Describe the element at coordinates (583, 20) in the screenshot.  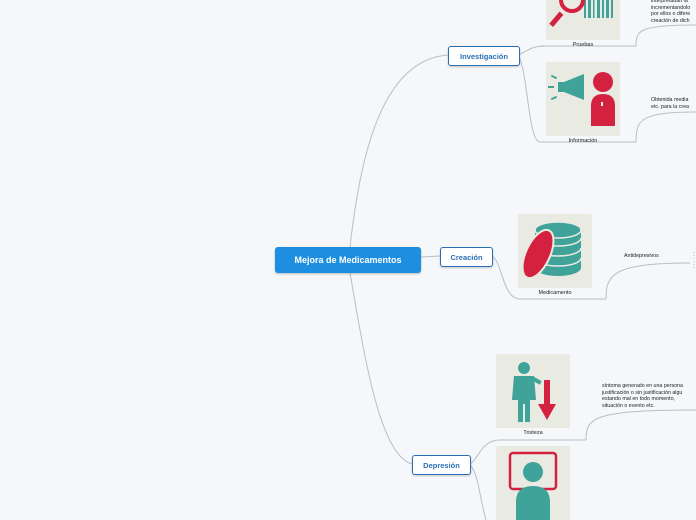
I see `magnifier-barcode-icon` at that location.